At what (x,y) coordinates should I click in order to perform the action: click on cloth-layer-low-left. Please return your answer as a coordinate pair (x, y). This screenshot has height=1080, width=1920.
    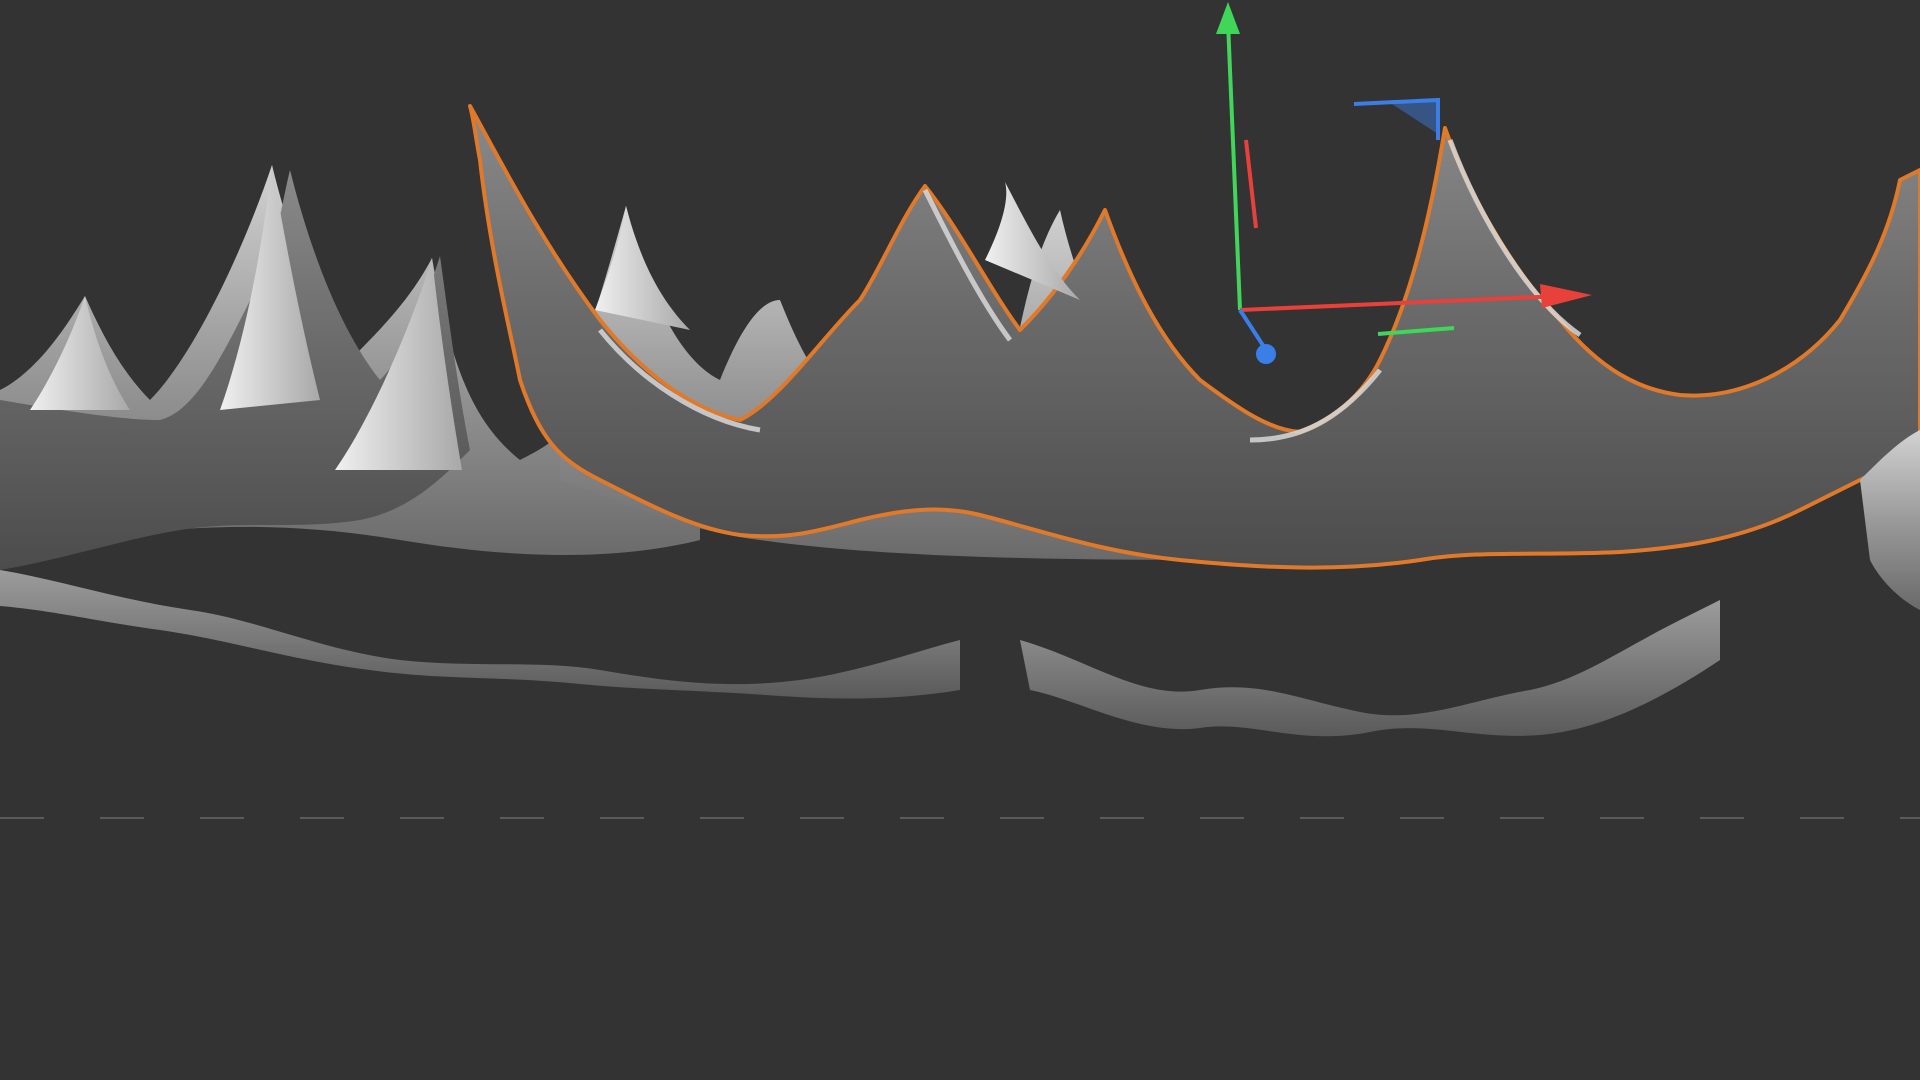
    Looking at the image, I should click on (480, 634).